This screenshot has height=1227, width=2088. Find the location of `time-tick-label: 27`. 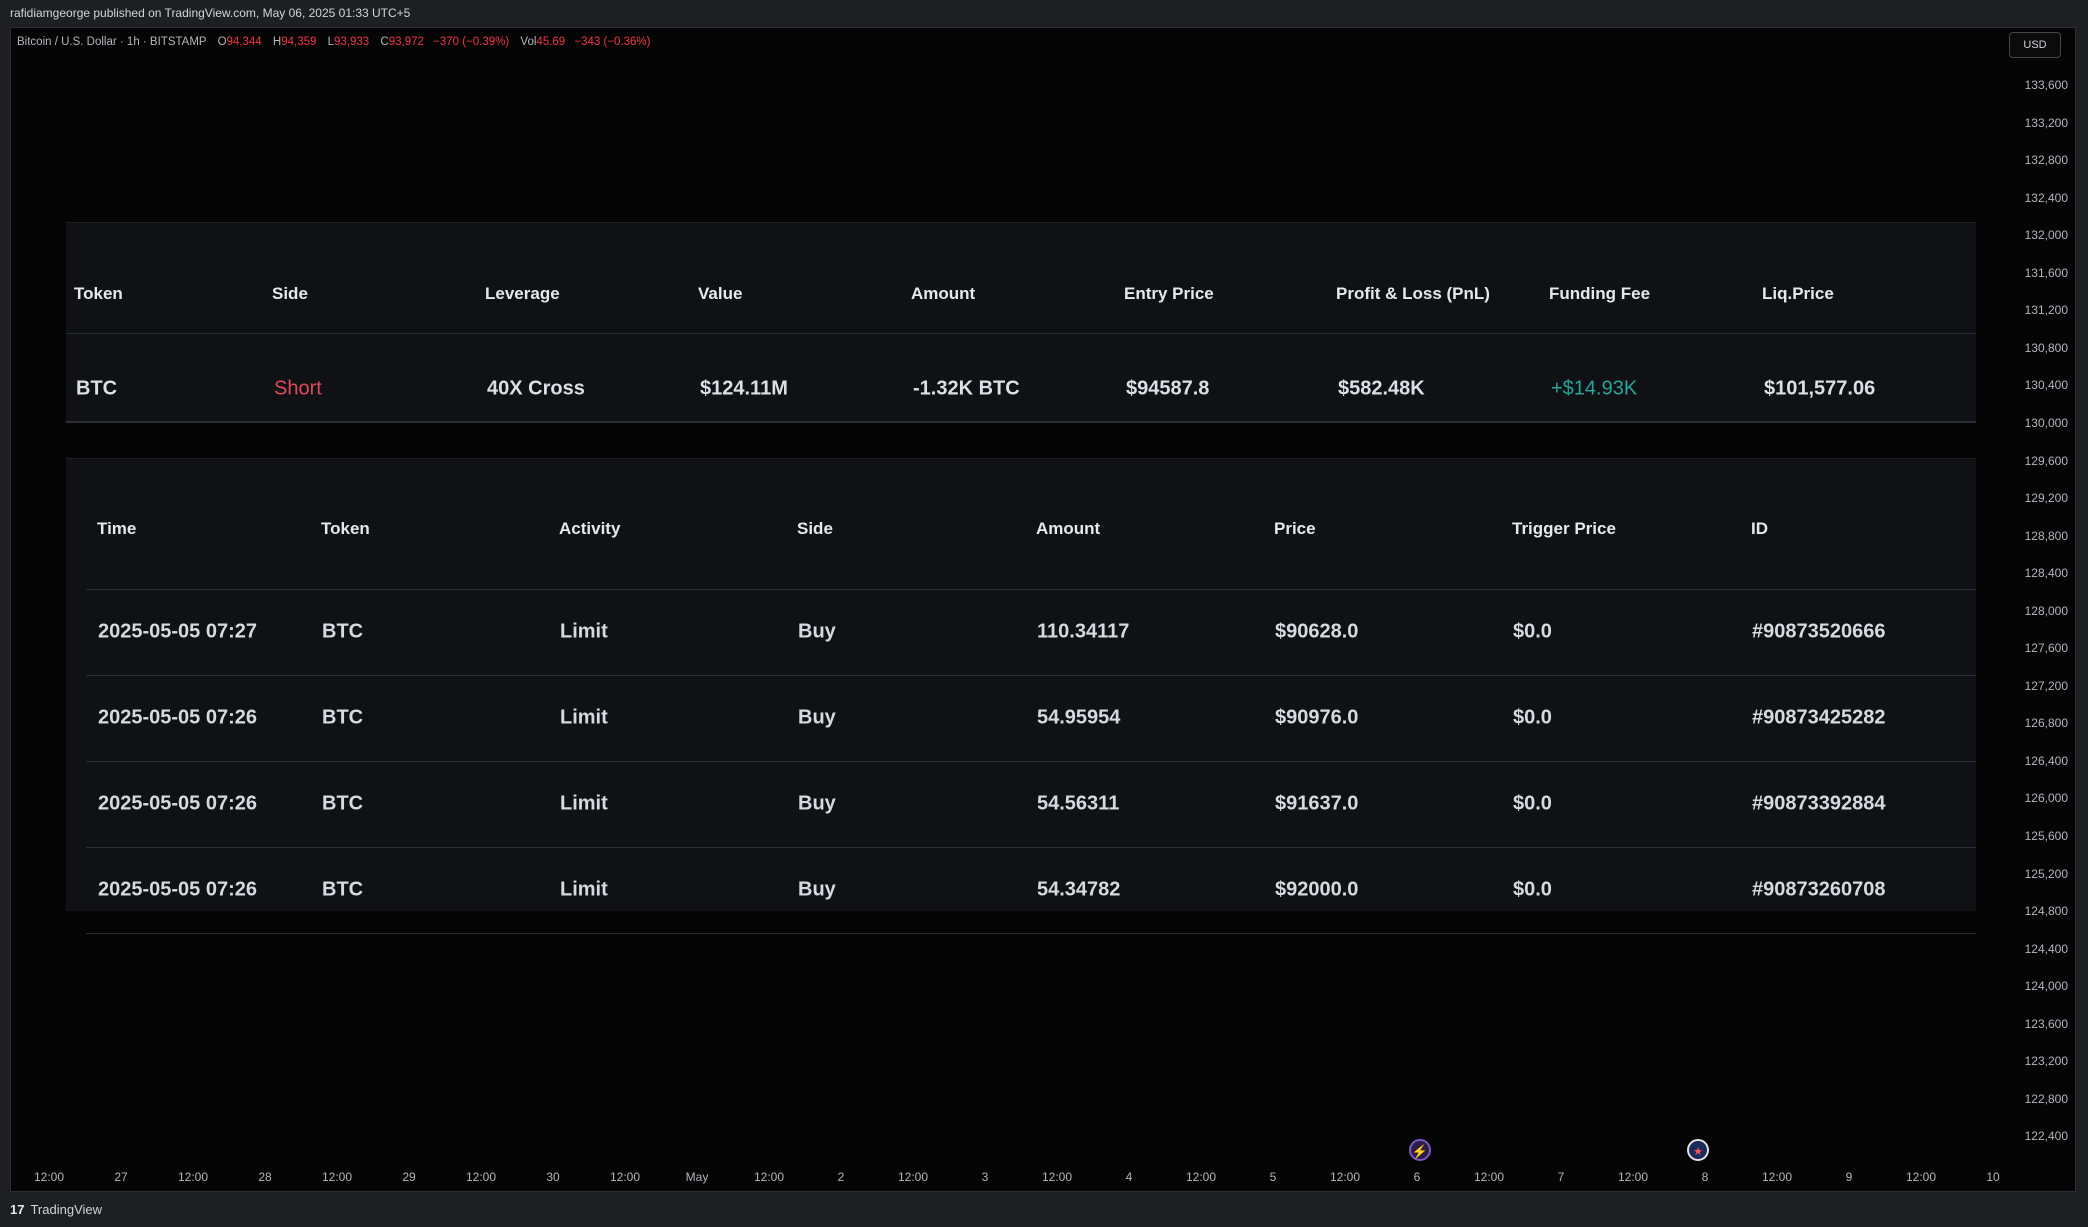

time-tick-label: 27 is located at coordinates (121, 1177).